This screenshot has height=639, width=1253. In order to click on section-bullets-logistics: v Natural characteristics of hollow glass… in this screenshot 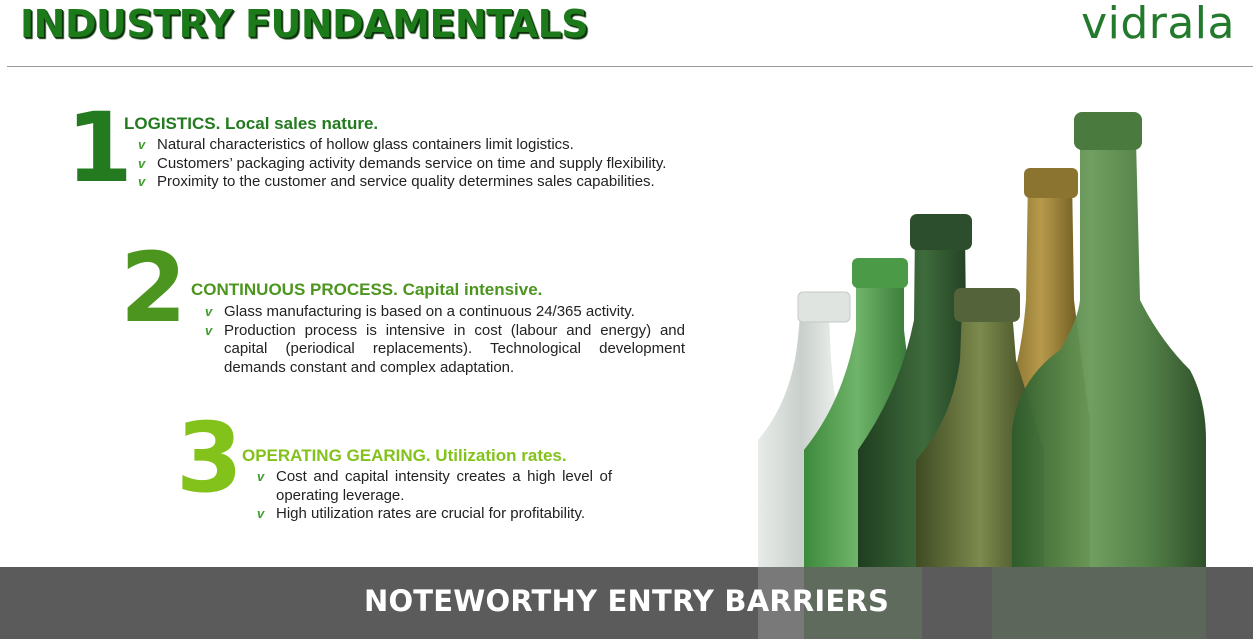, I will do `click(446, 164)`.